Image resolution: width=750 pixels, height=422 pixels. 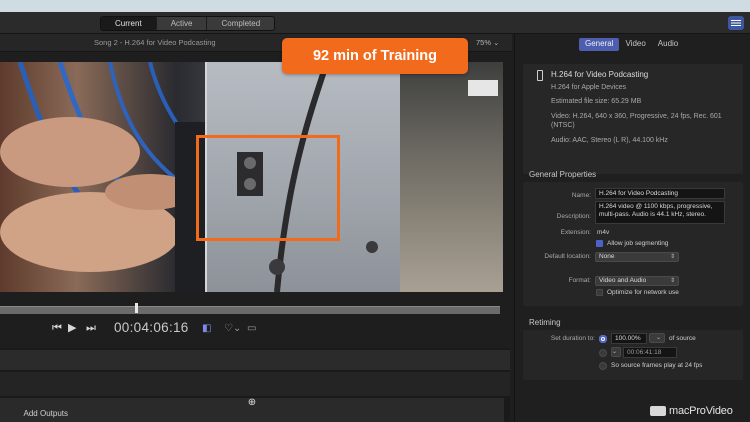 What do you see at coordinates (545, 322) in the screenshot?
I see `retiming-title: Retiming` at bounding box center [545, 322].